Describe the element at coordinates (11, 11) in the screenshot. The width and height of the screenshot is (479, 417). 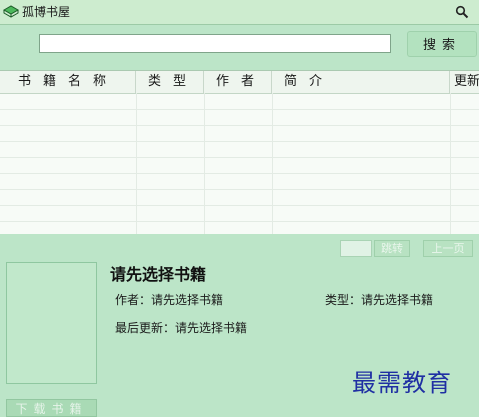
I see `book-icon` at that location.